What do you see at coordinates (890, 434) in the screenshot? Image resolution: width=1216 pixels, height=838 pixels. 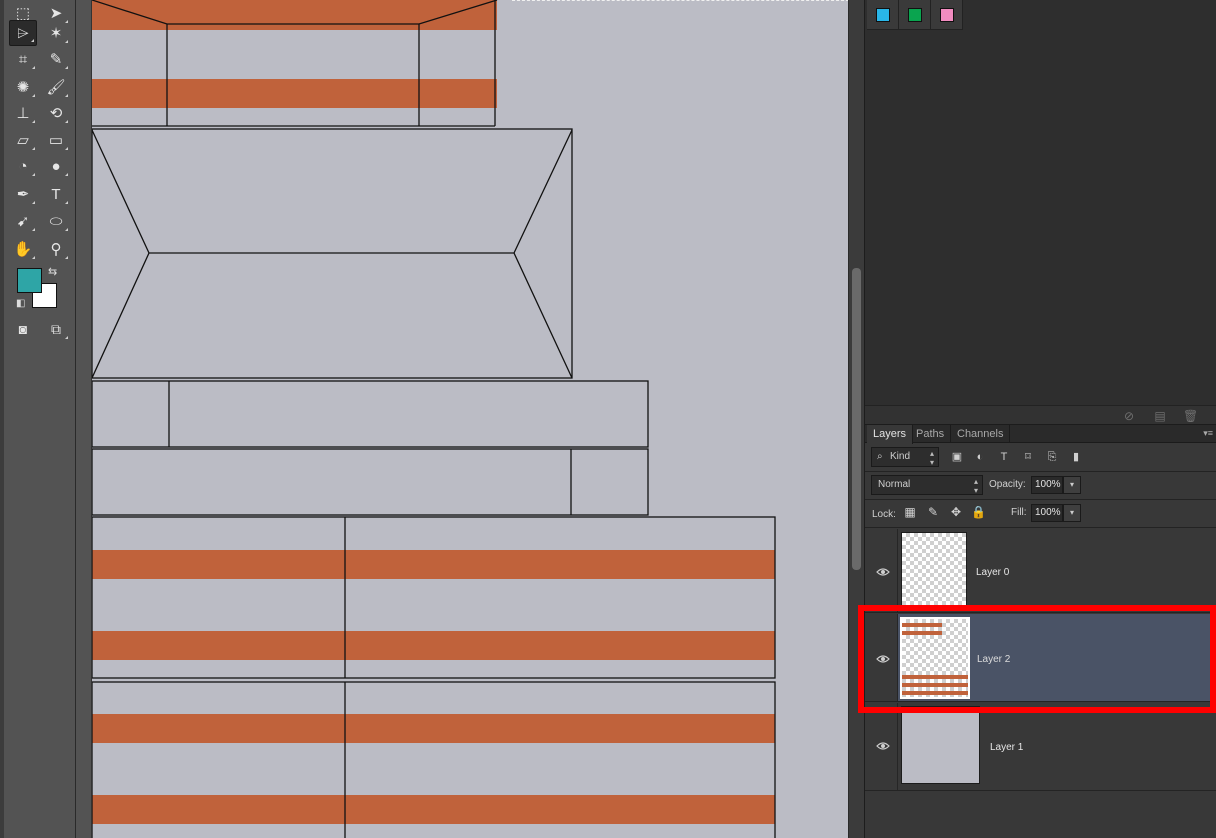 I see `tab-layers: Layers` at bounding box center [890, 434].